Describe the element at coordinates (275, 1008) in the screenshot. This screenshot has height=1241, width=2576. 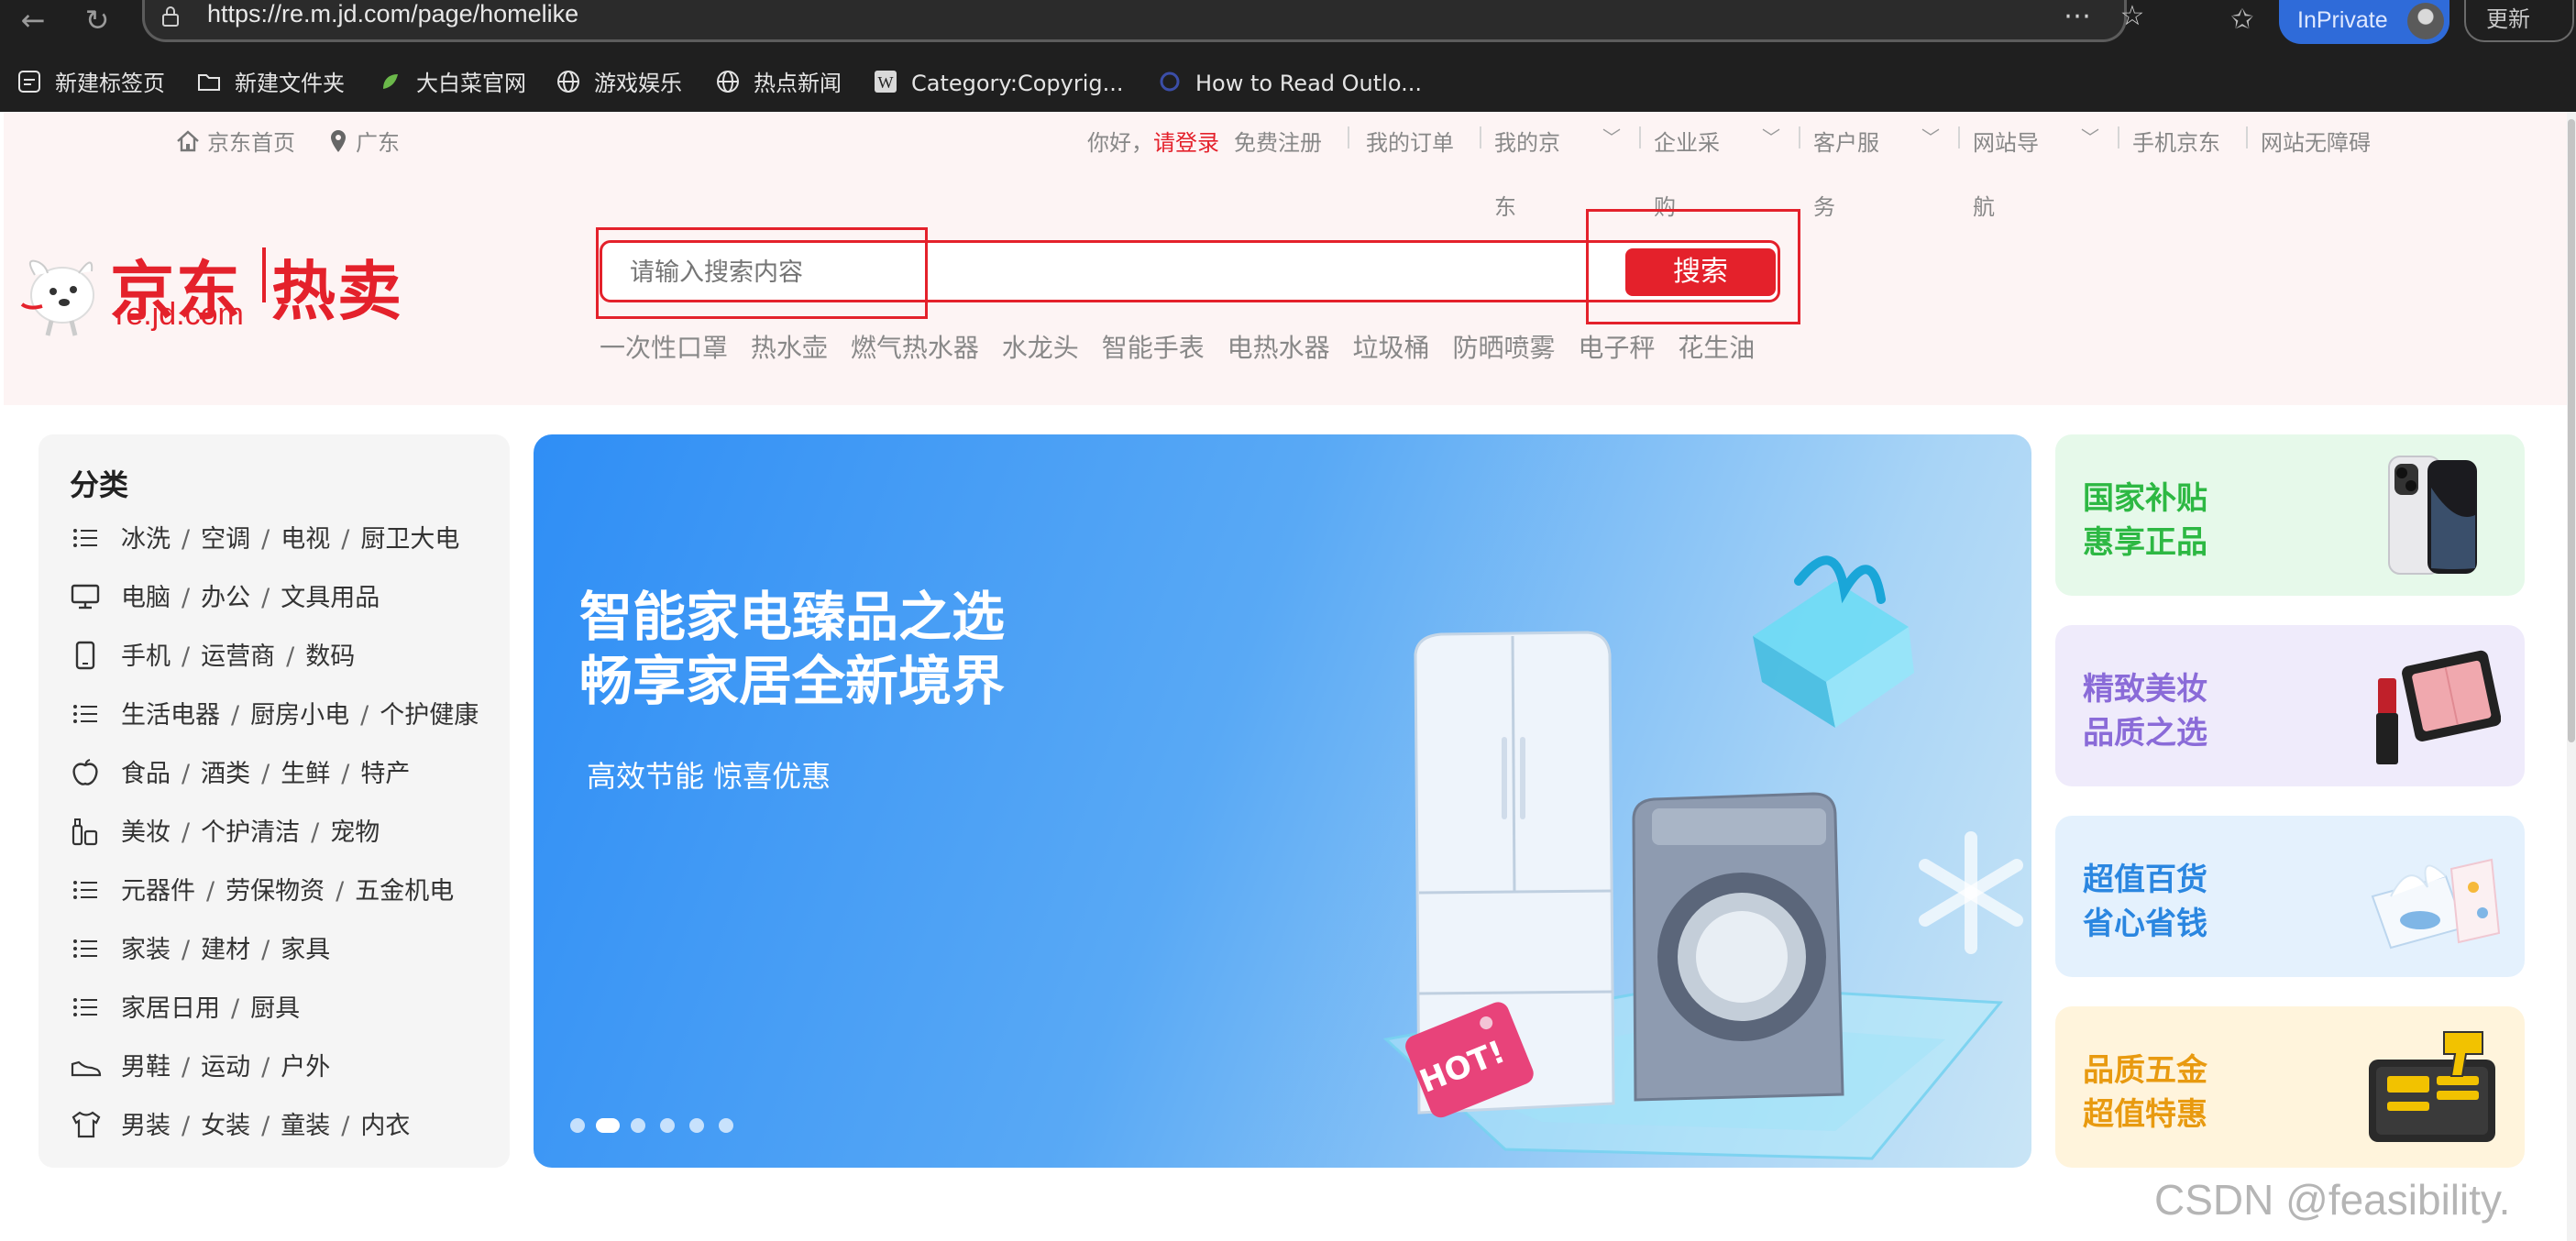
I see `category-link: 厨具` at that location.